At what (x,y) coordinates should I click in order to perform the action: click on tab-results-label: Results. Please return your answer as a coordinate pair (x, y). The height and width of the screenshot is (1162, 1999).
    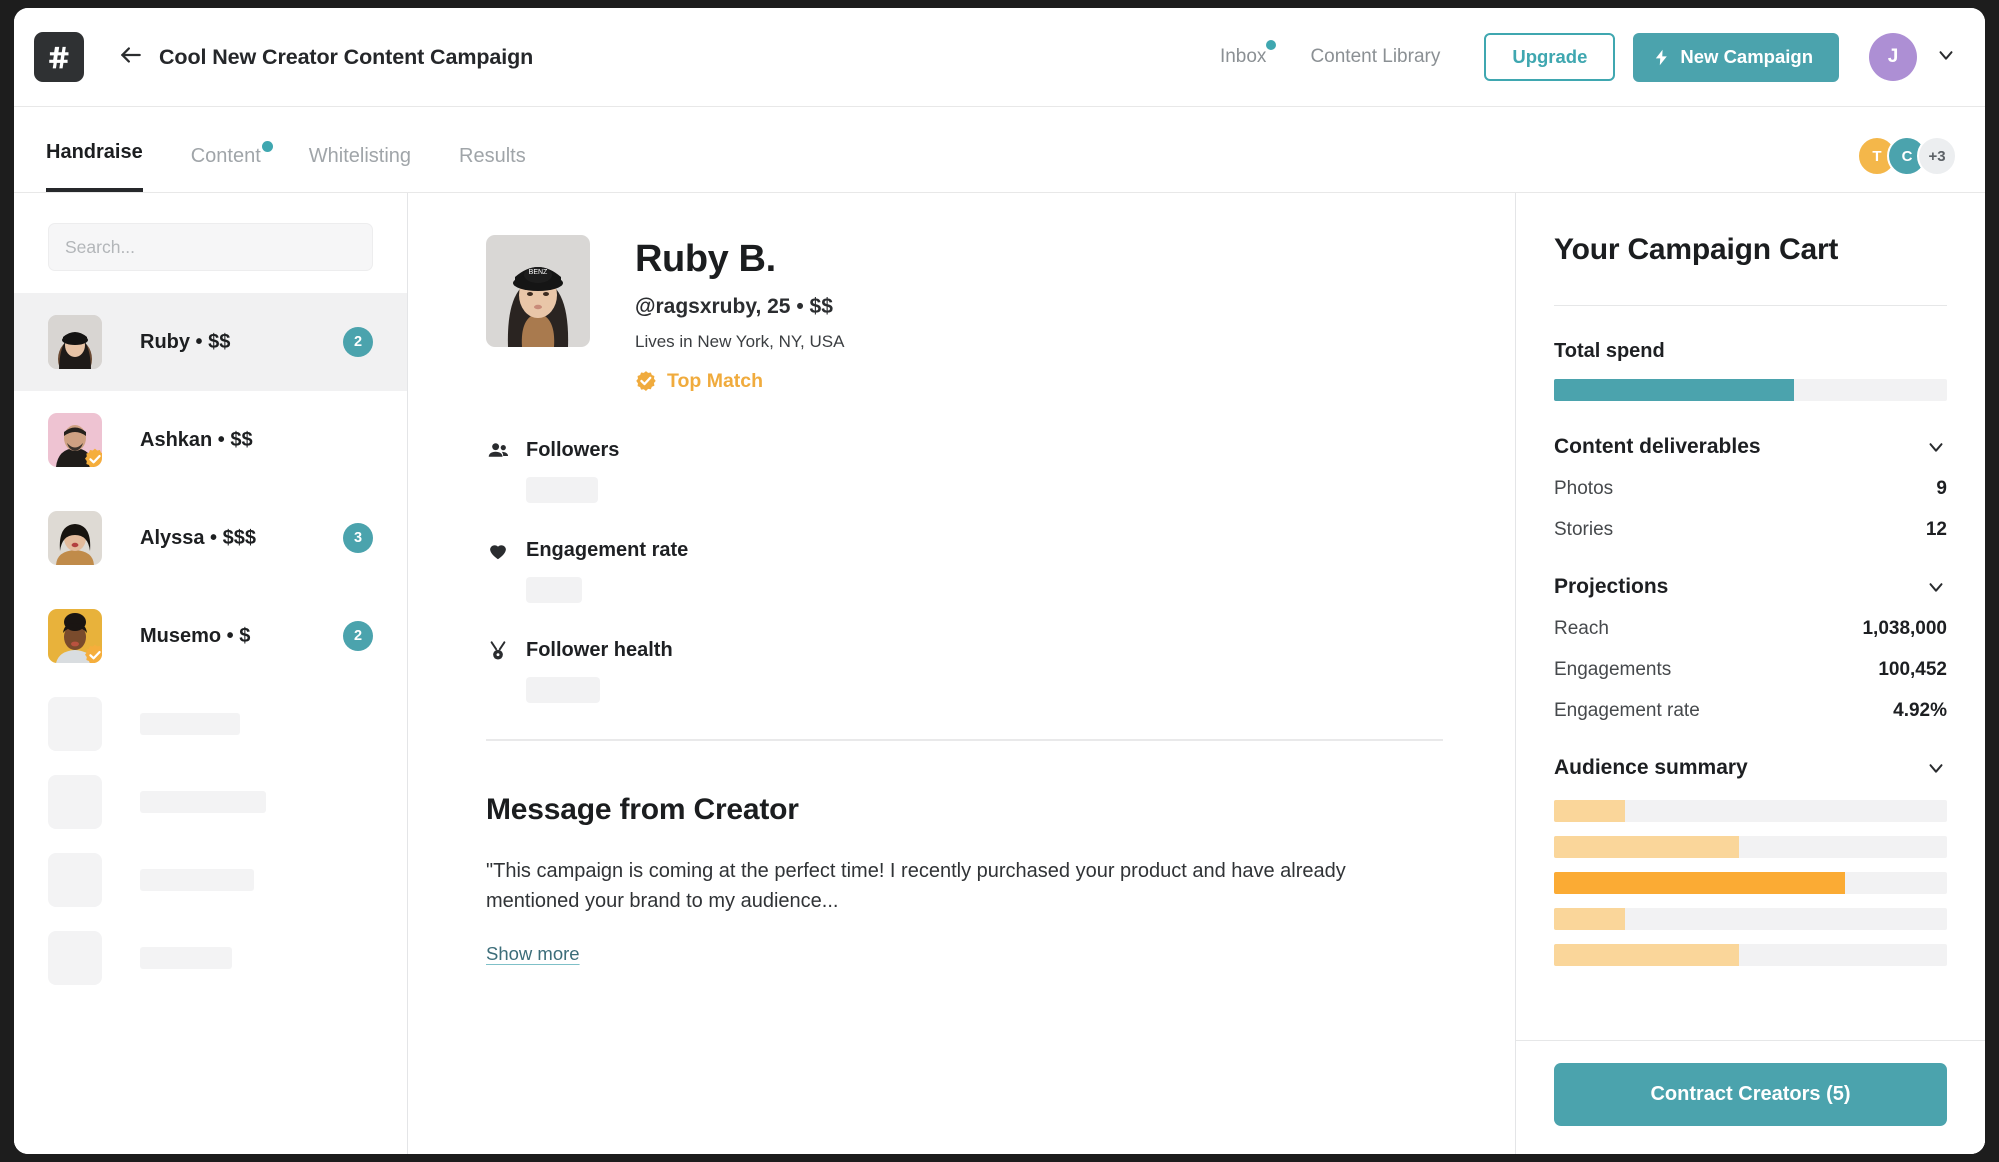
    Looking at the image, I should click on (492, 156).